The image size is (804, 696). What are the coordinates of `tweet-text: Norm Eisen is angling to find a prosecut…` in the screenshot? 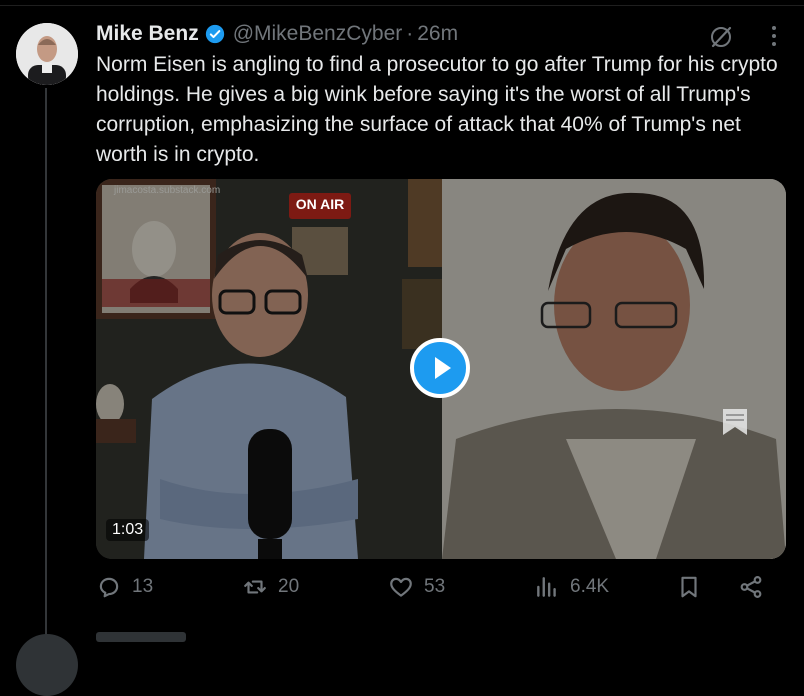 It's located at (437, 109).